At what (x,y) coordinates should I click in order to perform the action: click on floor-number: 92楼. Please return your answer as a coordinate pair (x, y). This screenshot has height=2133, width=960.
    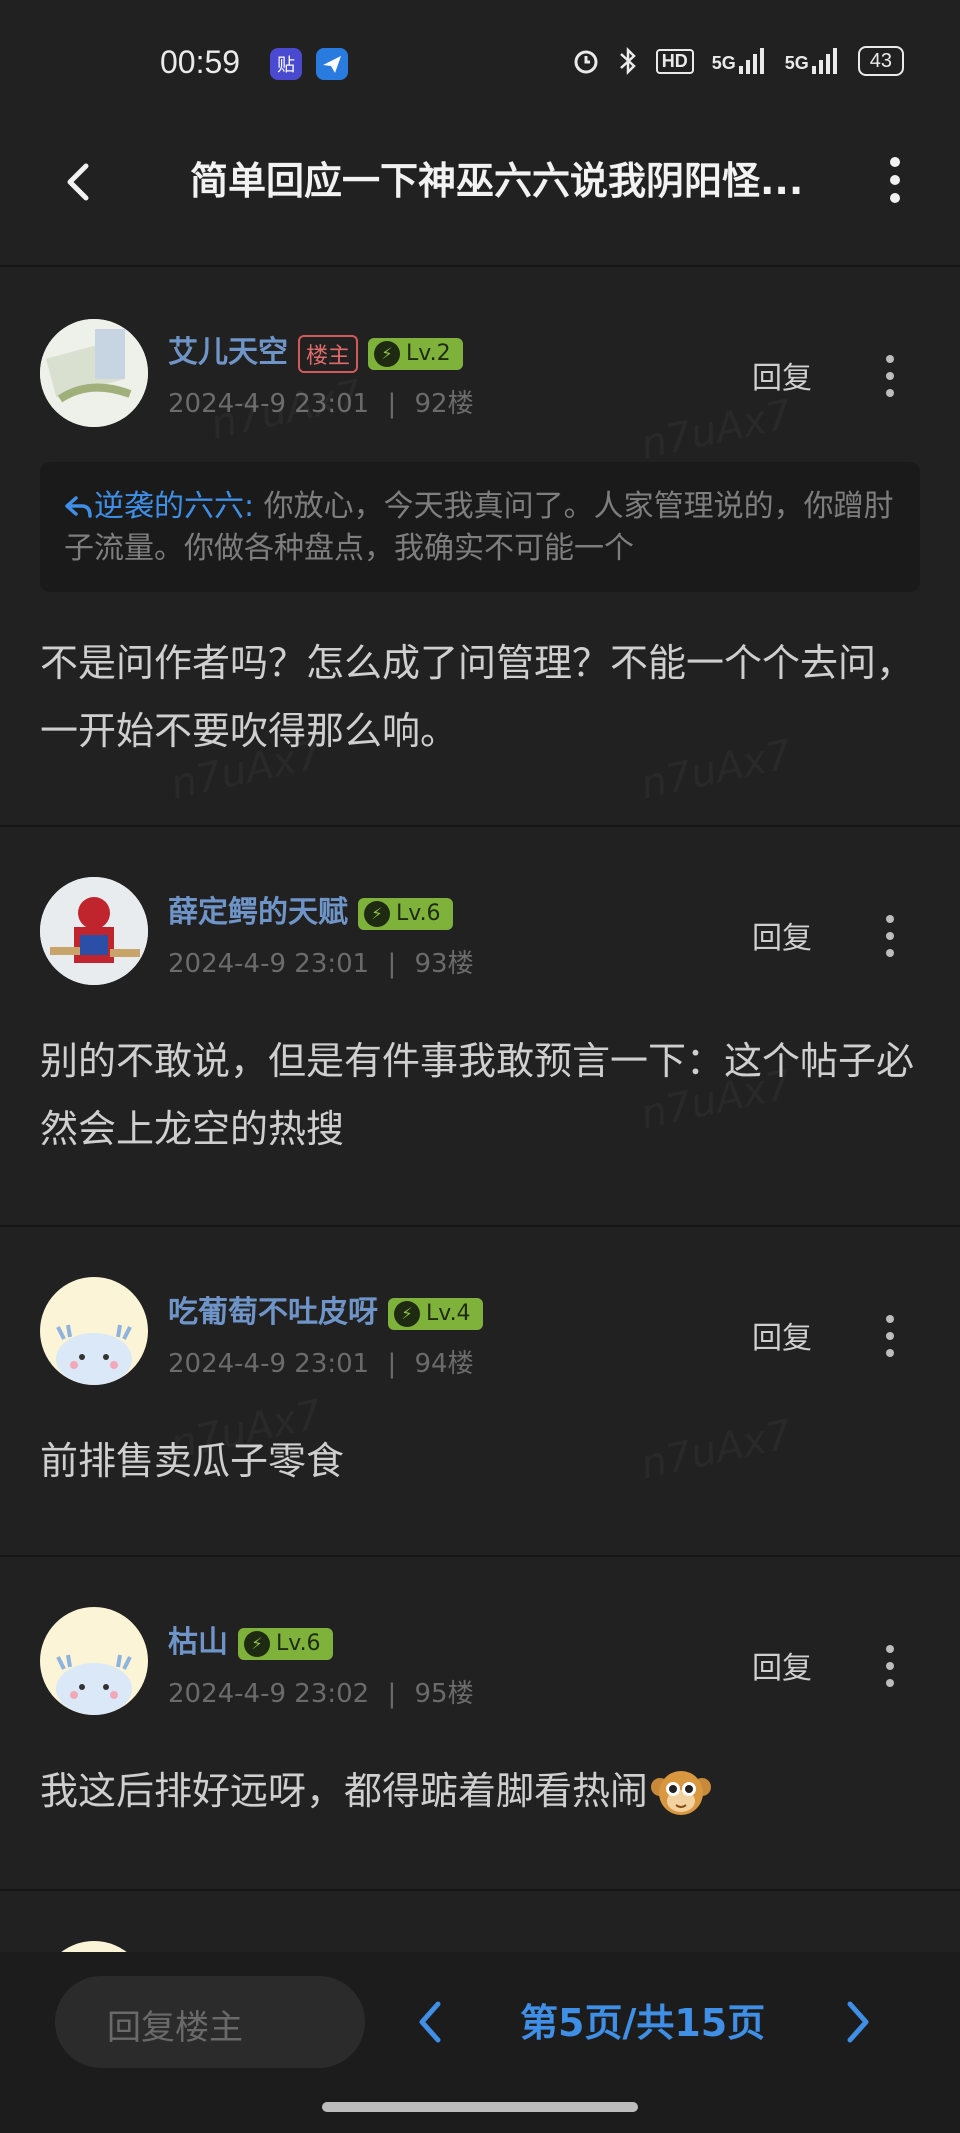
    Looking at the image, I should click on (444, 404).